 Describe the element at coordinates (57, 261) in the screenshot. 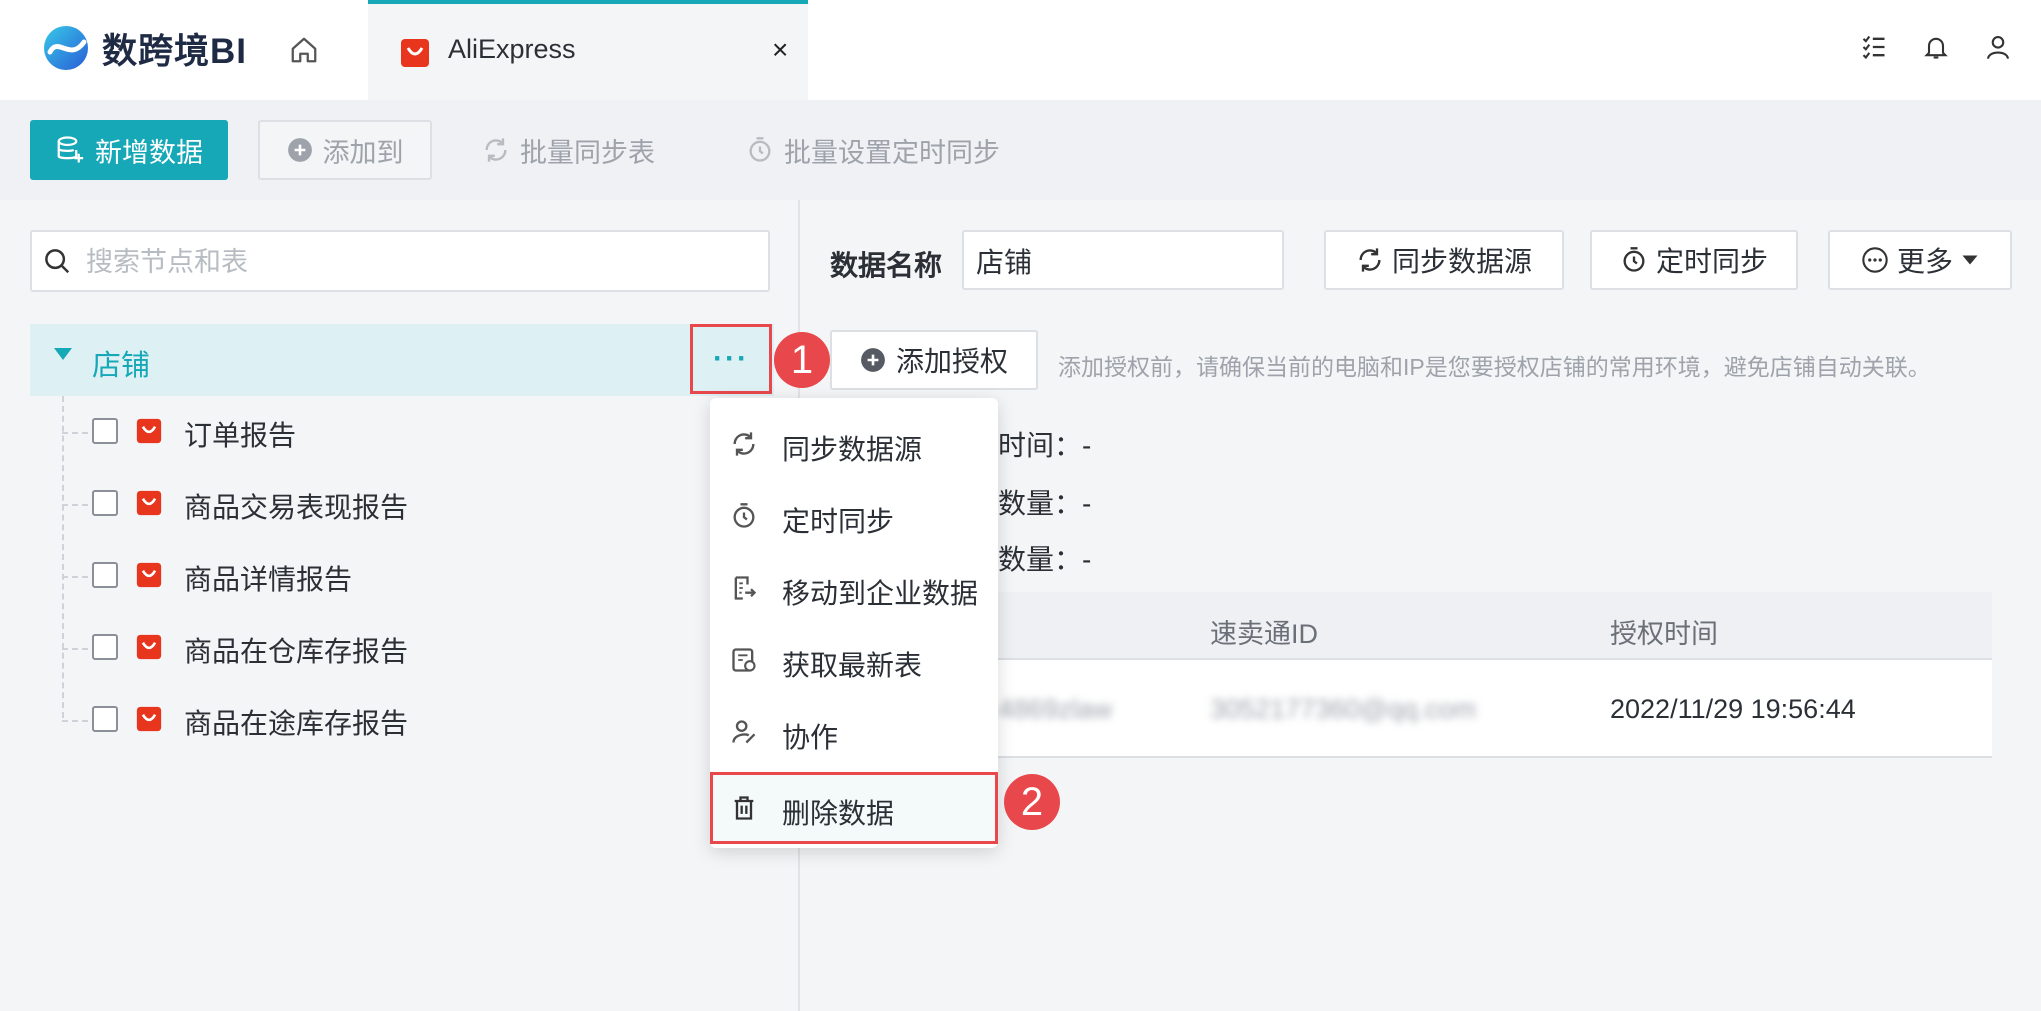

I see `search-icon` at that location.